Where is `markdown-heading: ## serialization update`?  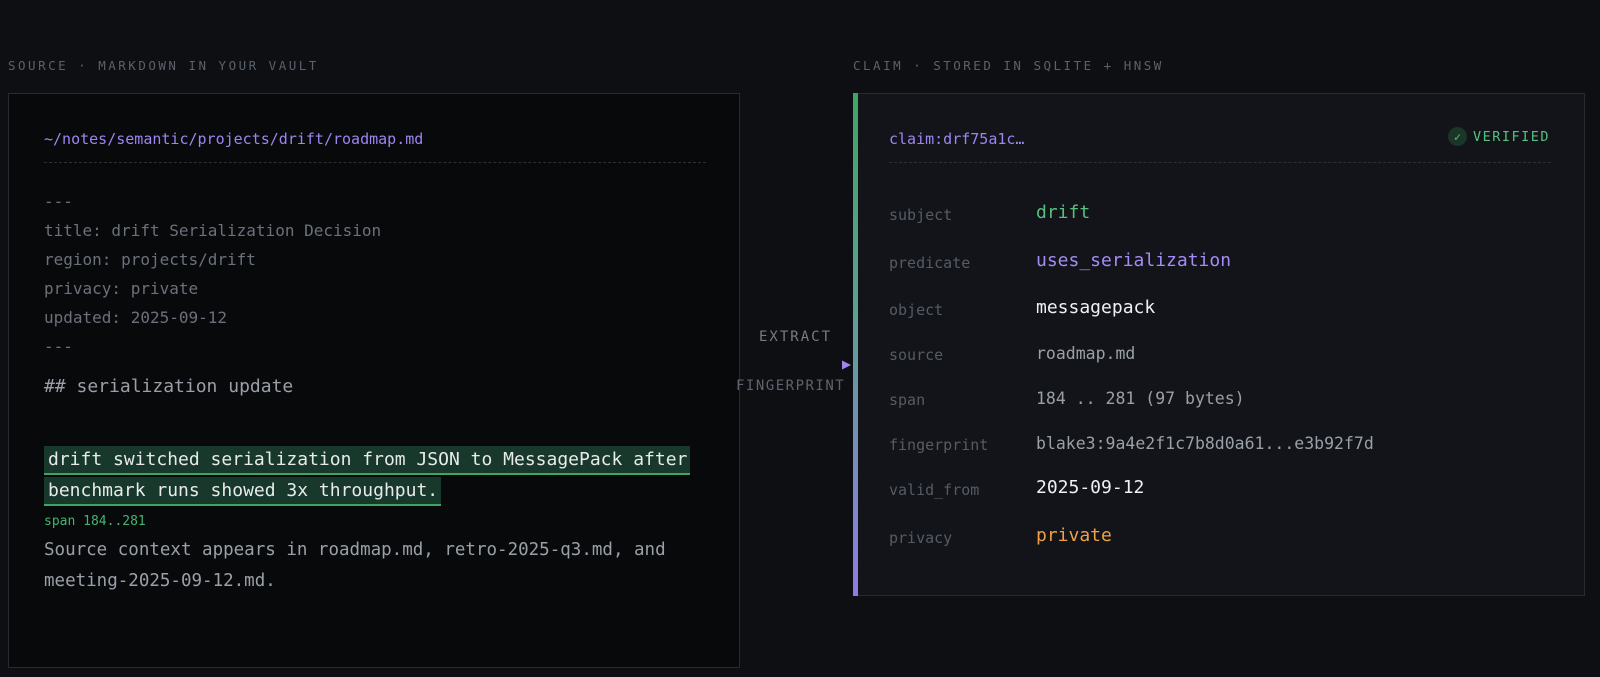
markdown-heading: ## serialization update is located at coordinates (169, 386).